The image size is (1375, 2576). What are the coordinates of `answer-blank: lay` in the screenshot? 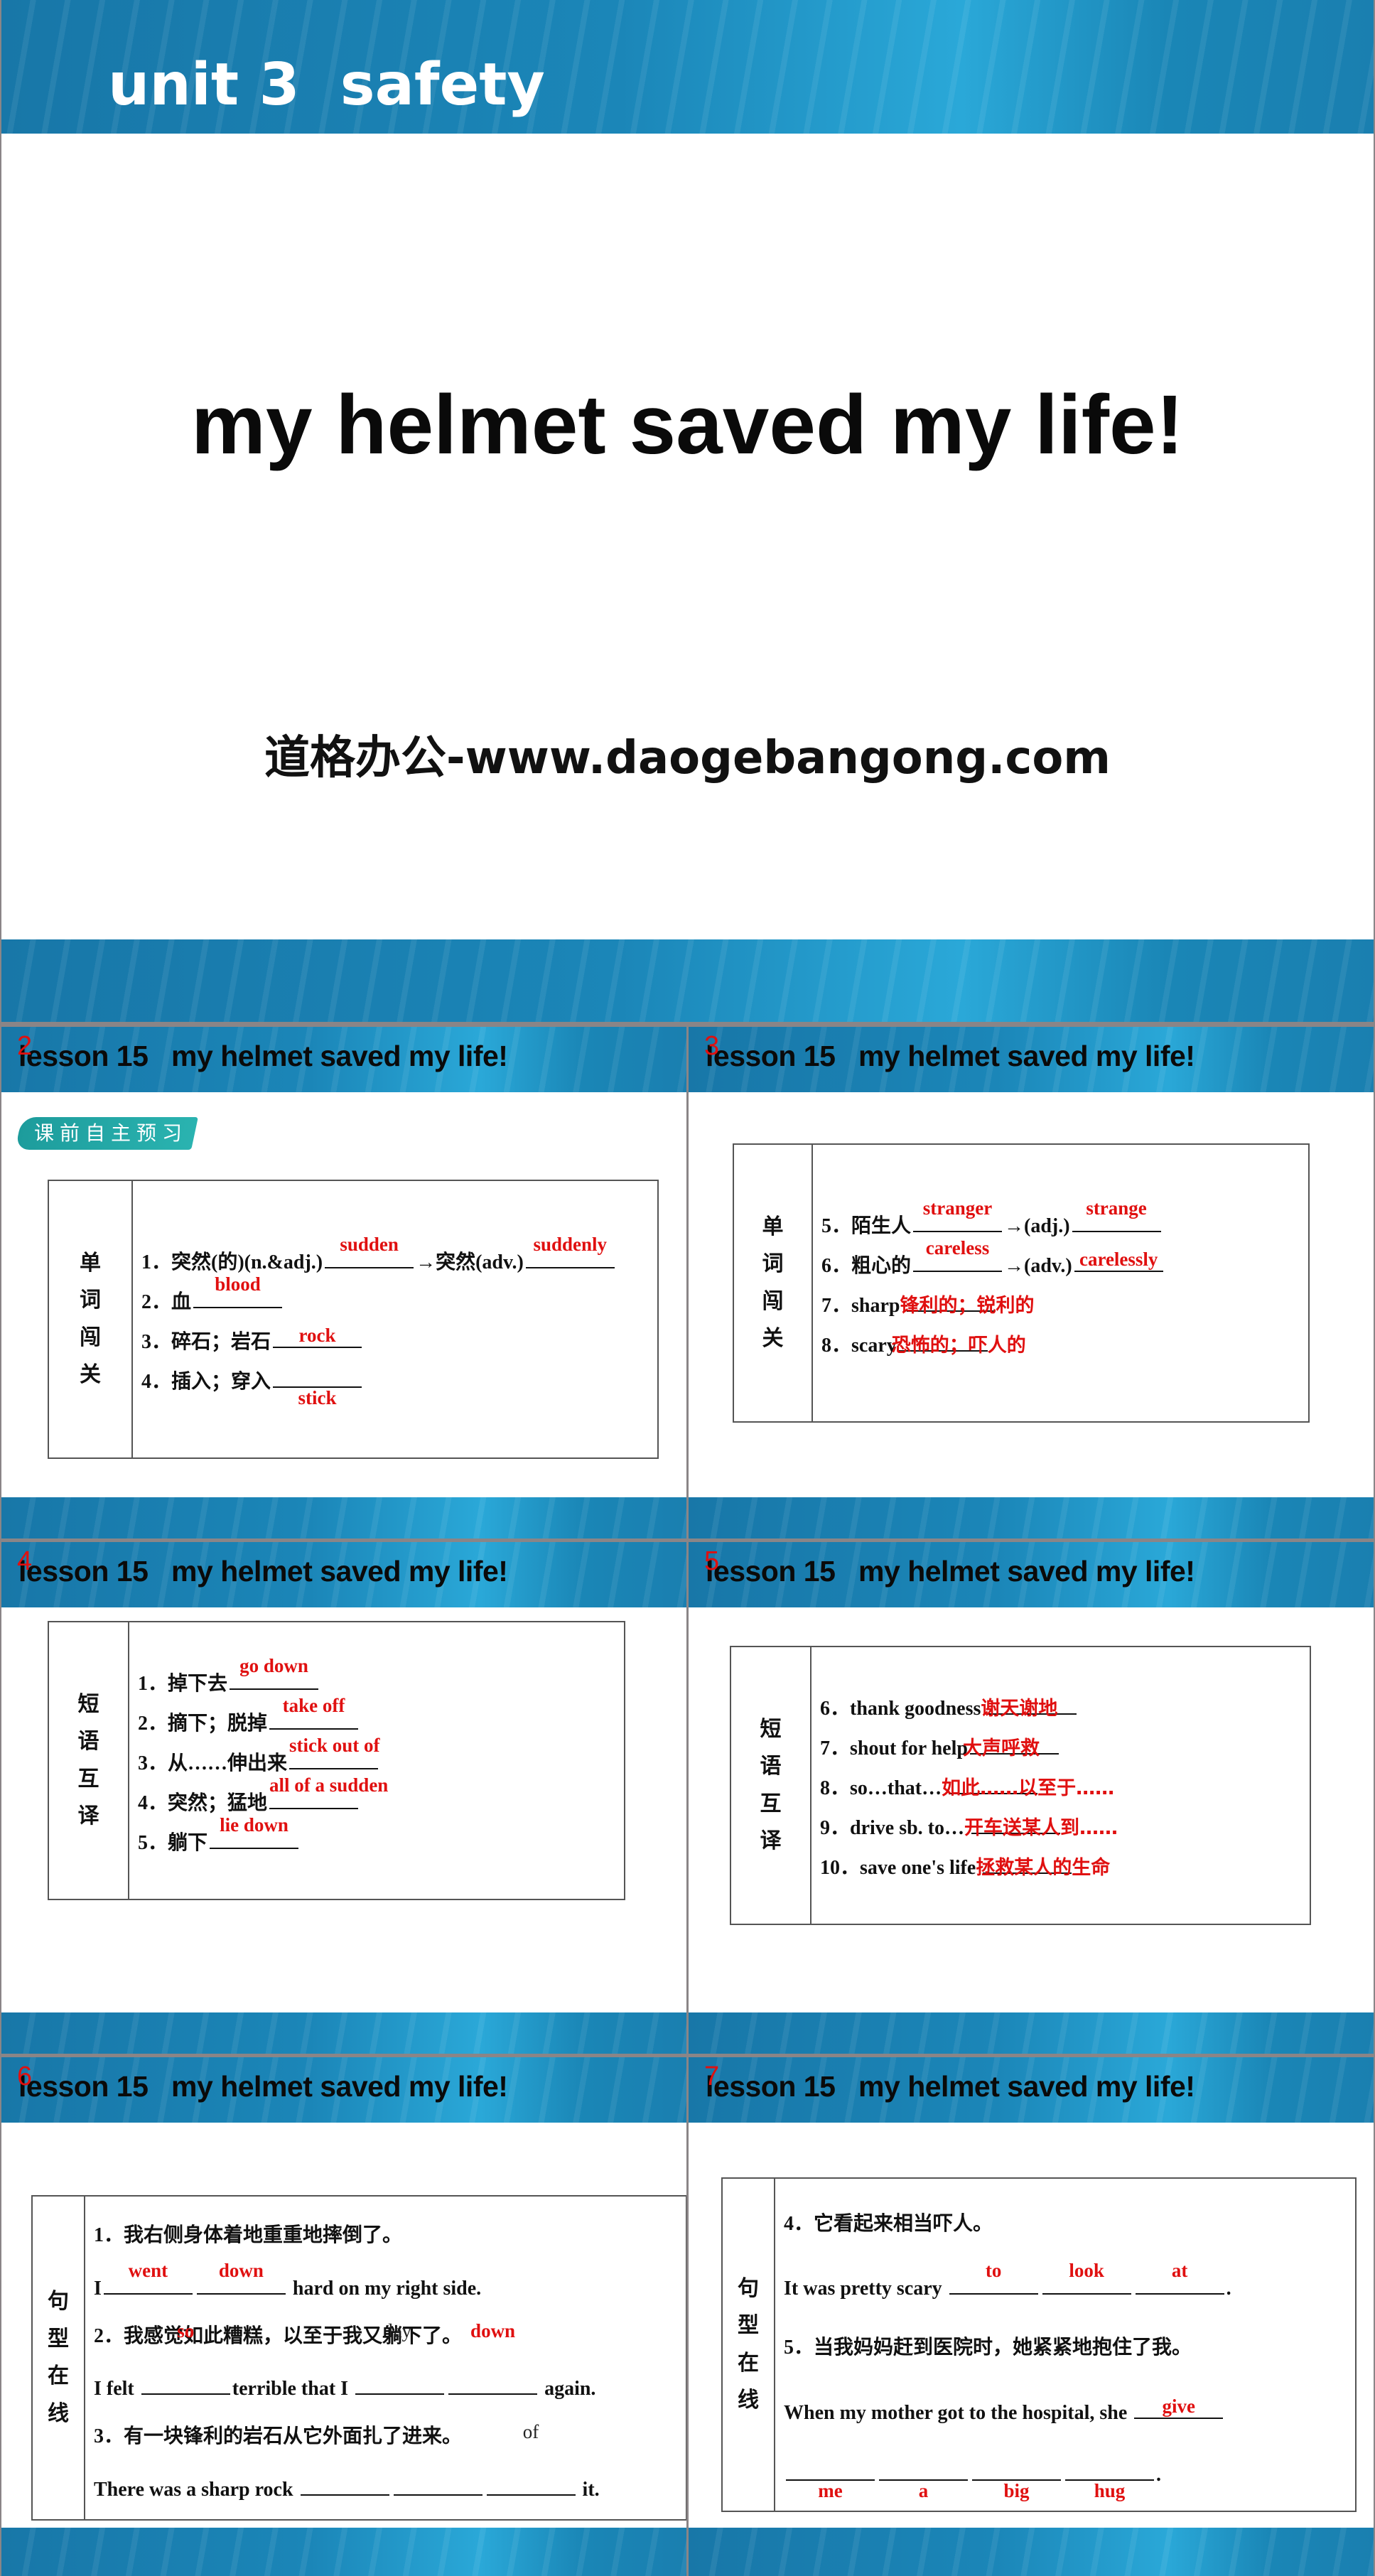 It's located at (400, 2358).